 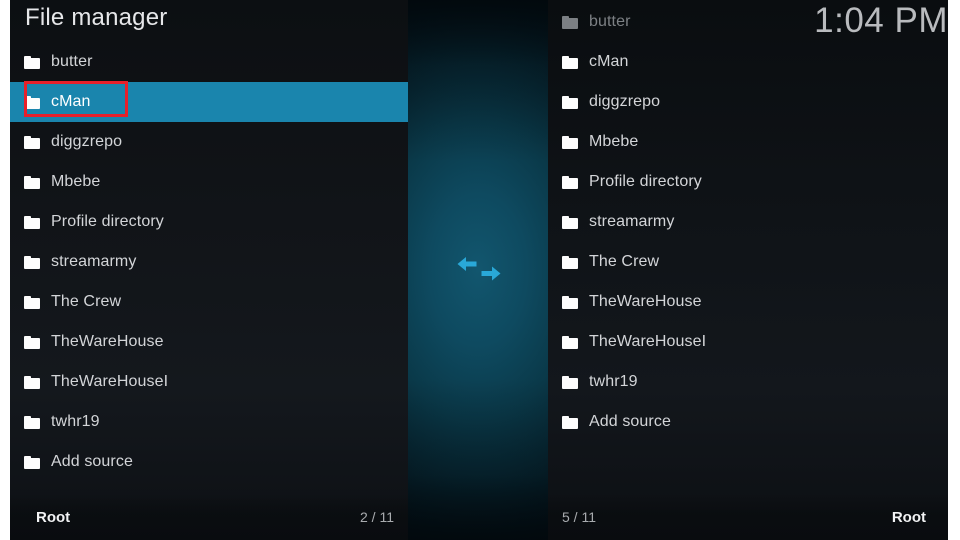 I want to click on right-status-path: Root, so click(x=908, y=517).